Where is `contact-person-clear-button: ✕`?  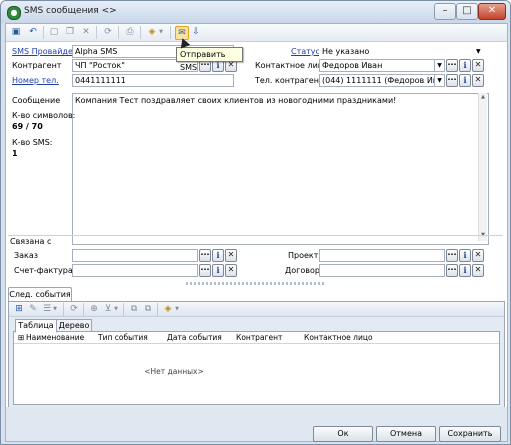 contact-person-clear-button: ✕ is located at coordinates (478, 65).